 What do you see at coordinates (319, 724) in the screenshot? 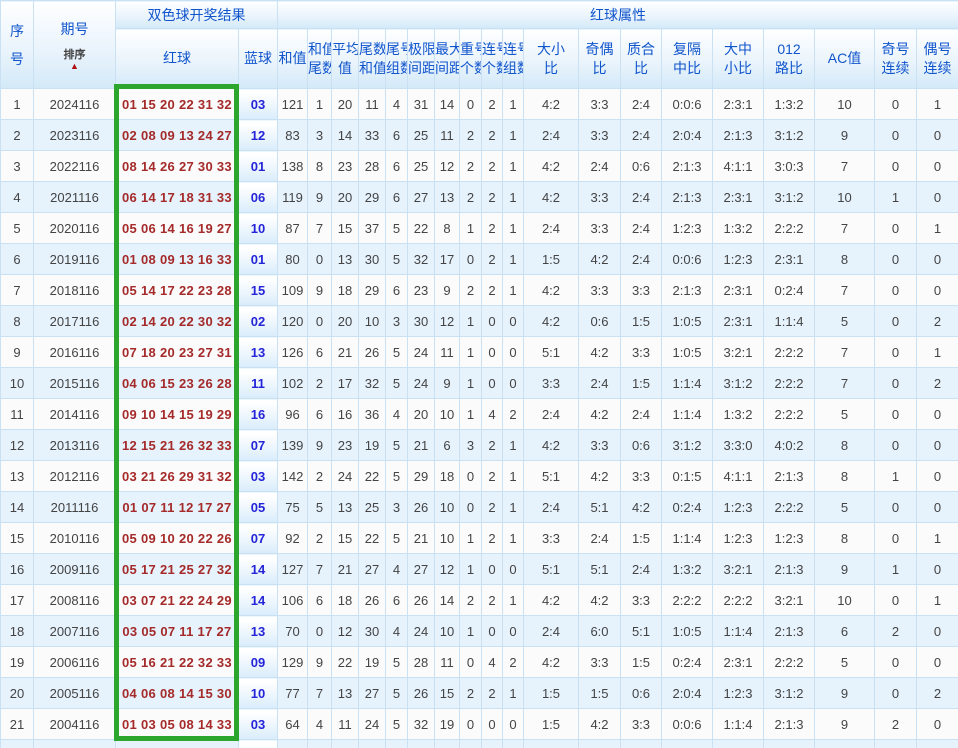
I see `cell-sum-tail: 4` at bounding box center [319, 724].